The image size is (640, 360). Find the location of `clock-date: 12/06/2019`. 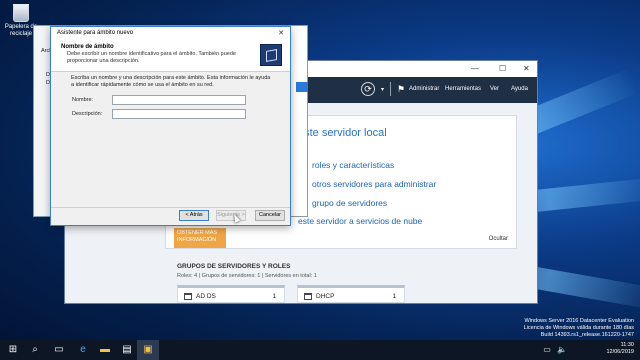

clock-date: 12/06/2019 is located at coordinates (620, 352).